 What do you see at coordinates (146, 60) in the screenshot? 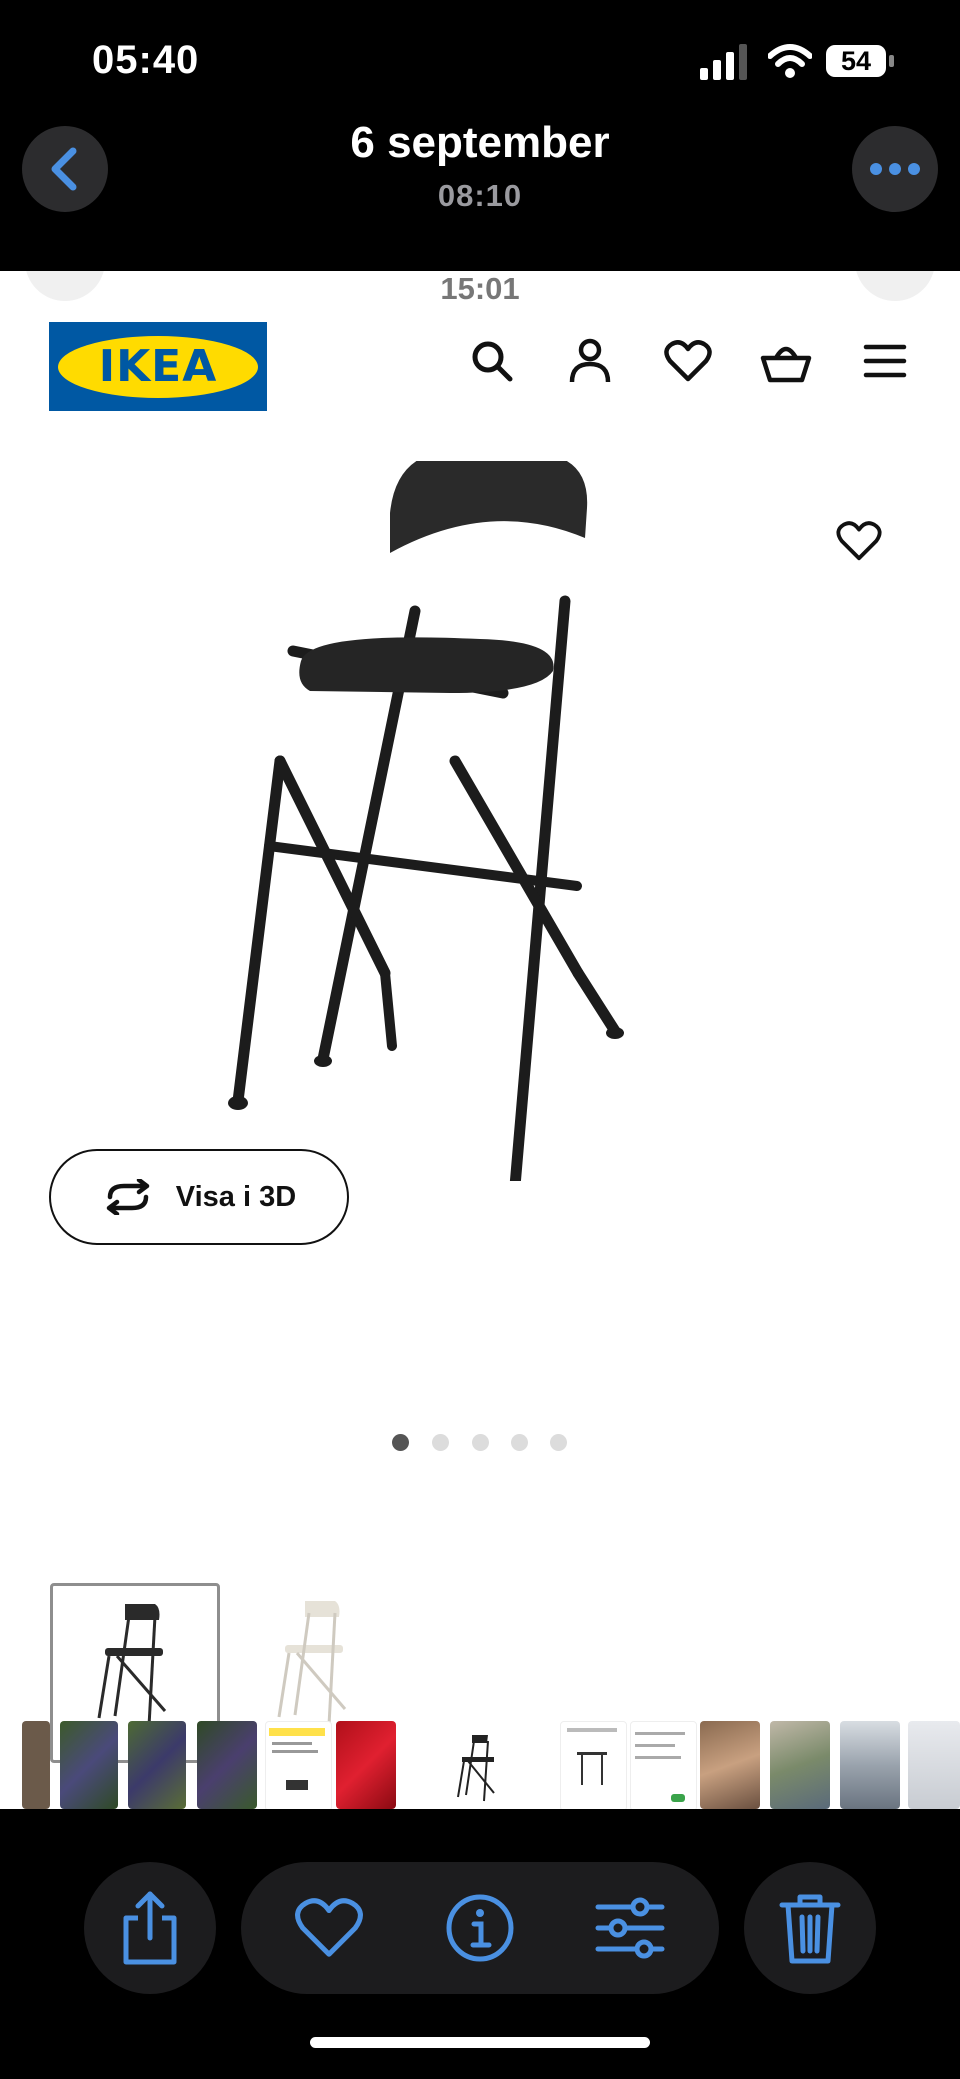
I see `status-time: 05:40` at bounding box center [146, 60].